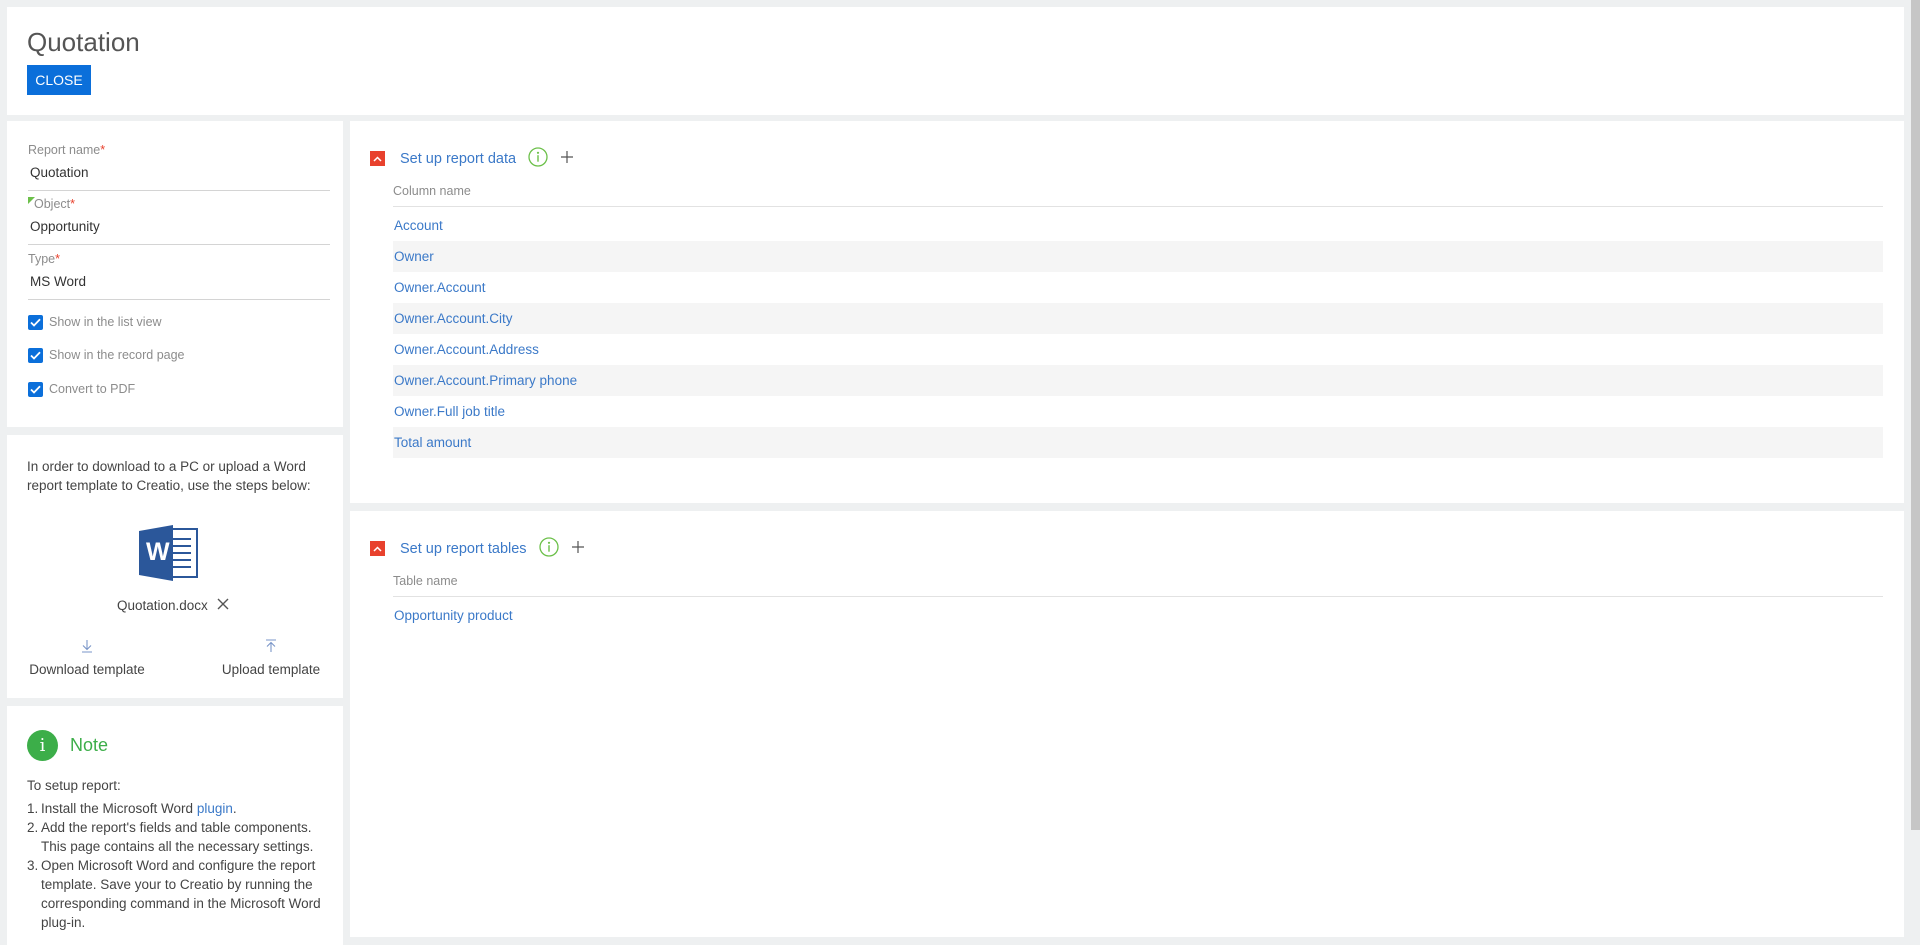 The image size is (1920, 945). I want to click on convert-to-pdf-checkbox: Convert to PDF, so click(81, 389).